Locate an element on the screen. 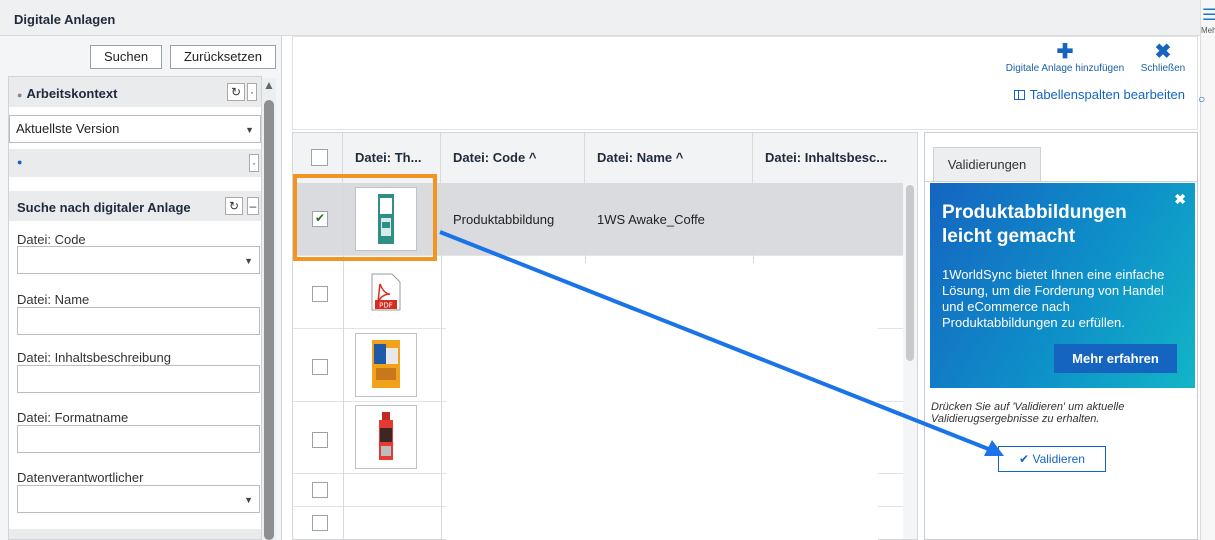  tab-validations: Validierungen is located at coordinates (987, 164).